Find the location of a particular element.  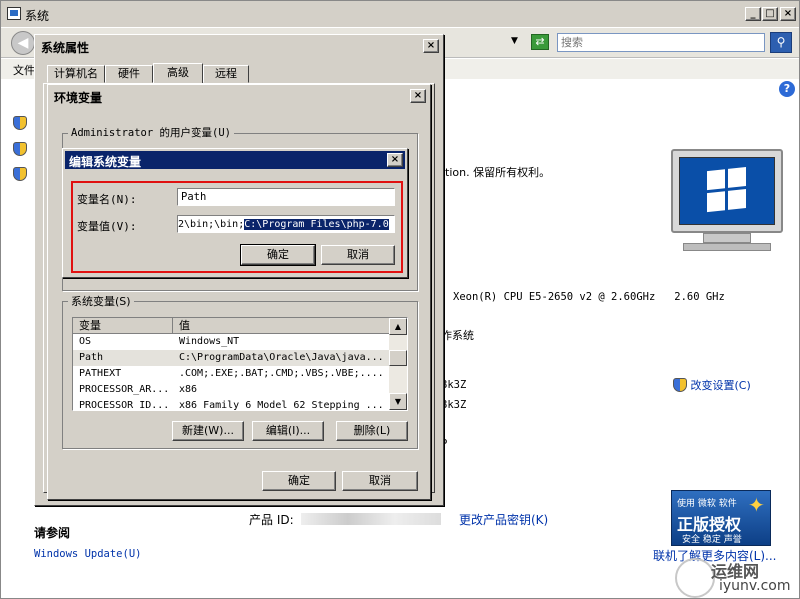

user-variables-label: Administrator 的用户变量(U) is located at coordinates (151, 132).